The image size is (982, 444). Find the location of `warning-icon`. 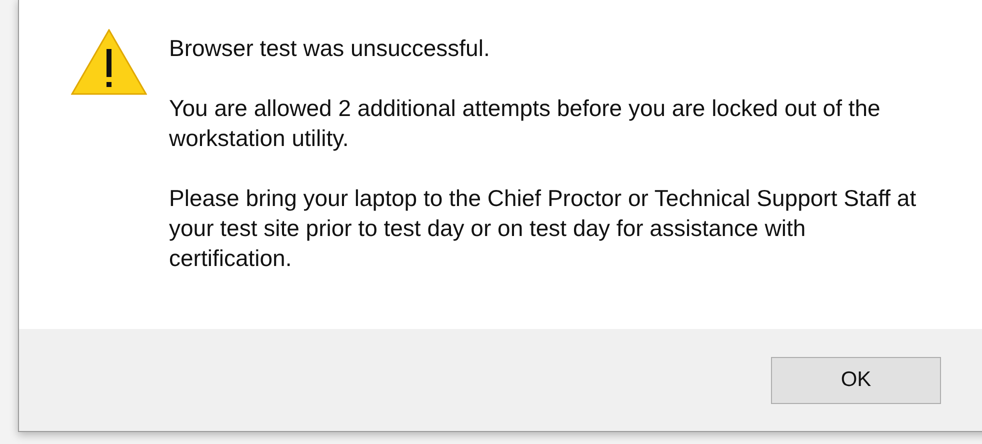

warning-icon is located at coordinates (109, 62).